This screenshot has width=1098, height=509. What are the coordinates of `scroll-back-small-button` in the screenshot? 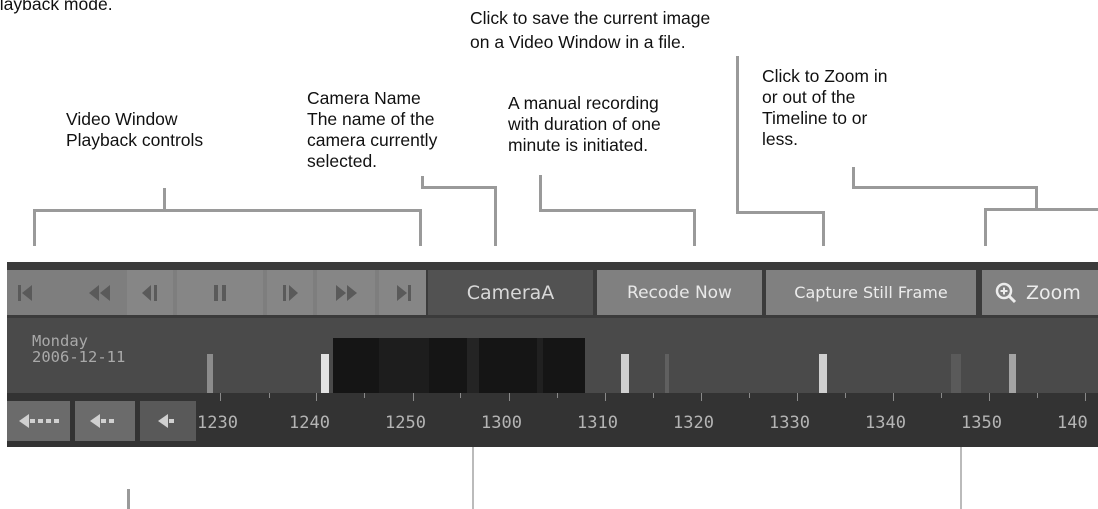 It's located at (168, 421).